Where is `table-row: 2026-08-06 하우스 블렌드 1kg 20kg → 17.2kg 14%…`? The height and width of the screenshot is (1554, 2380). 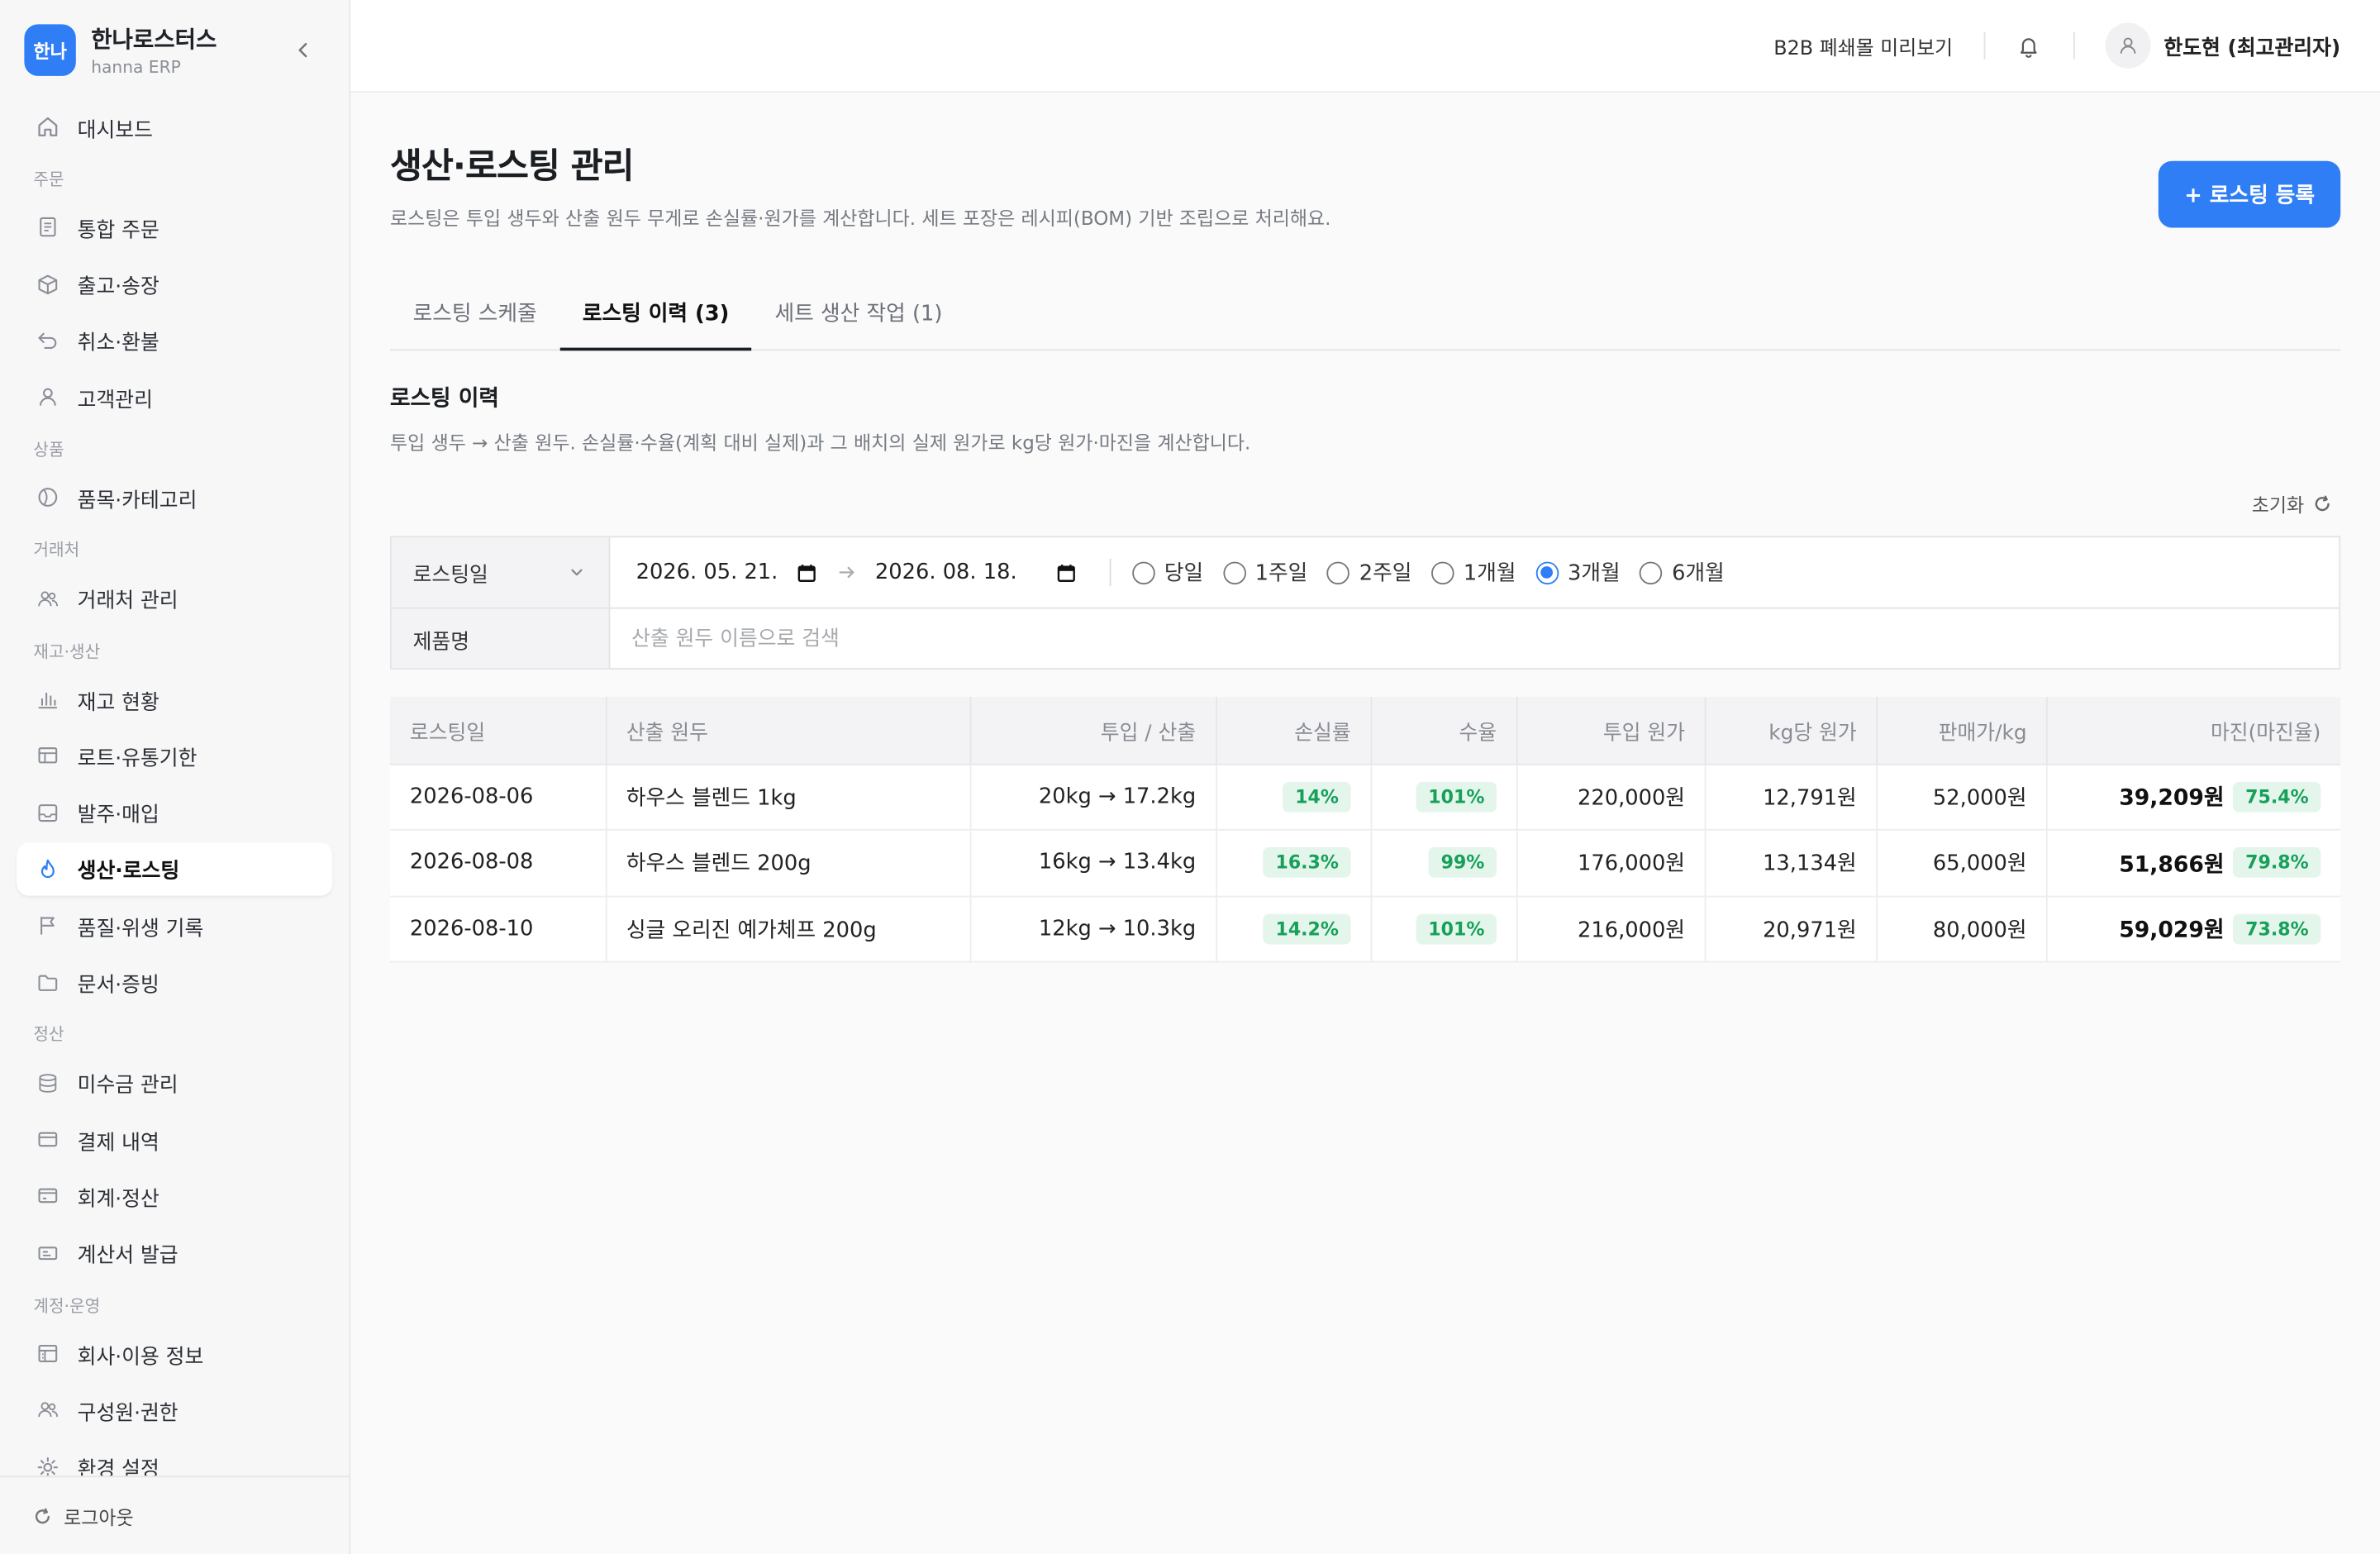 table-row: 2026-08-06 하우스 블렌드 1kg 20kg → 17.2kg 14%… is located at coordinates (1365, 797).